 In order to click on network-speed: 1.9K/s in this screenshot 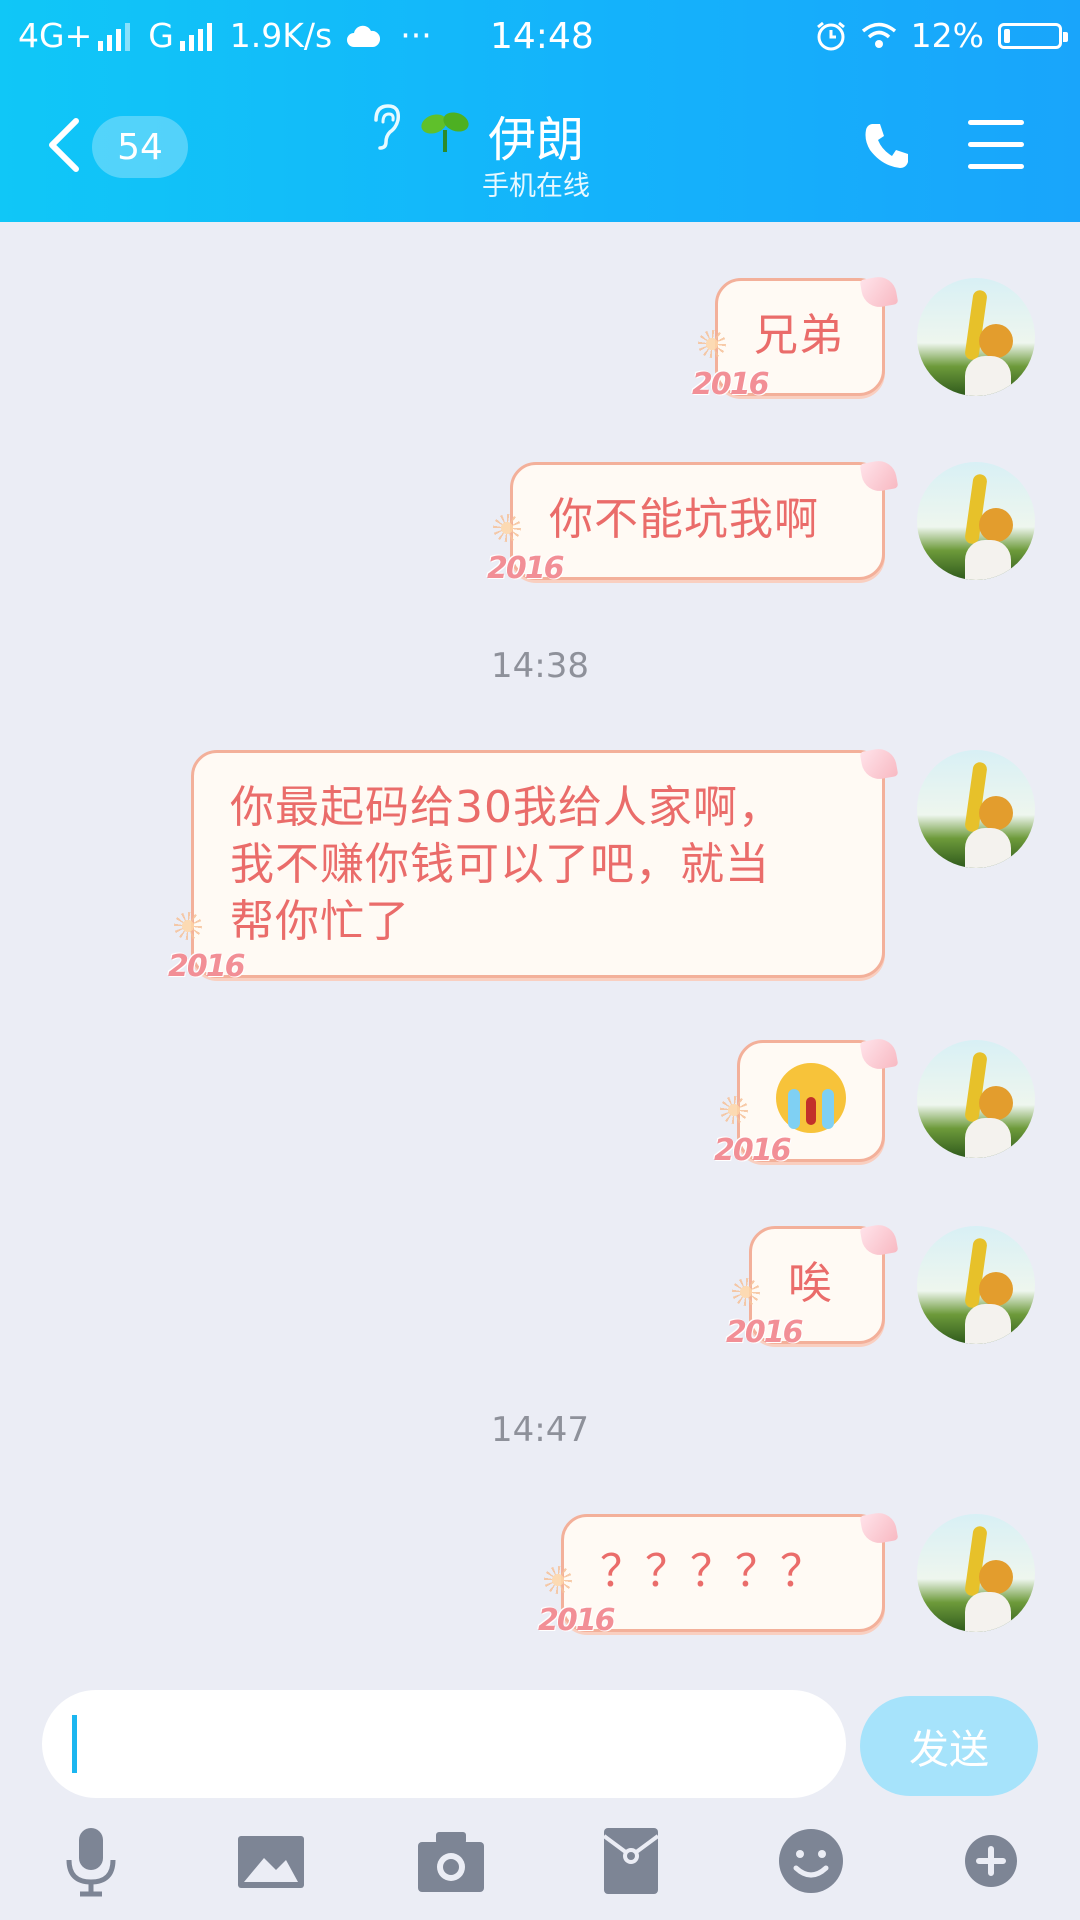, I will do `click(281, 35)`.